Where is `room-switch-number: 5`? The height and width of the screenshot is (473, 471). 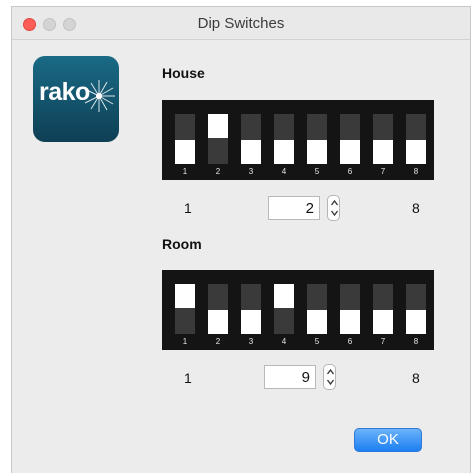 room-switch-number: 5 is located at coordinates (317, 341).